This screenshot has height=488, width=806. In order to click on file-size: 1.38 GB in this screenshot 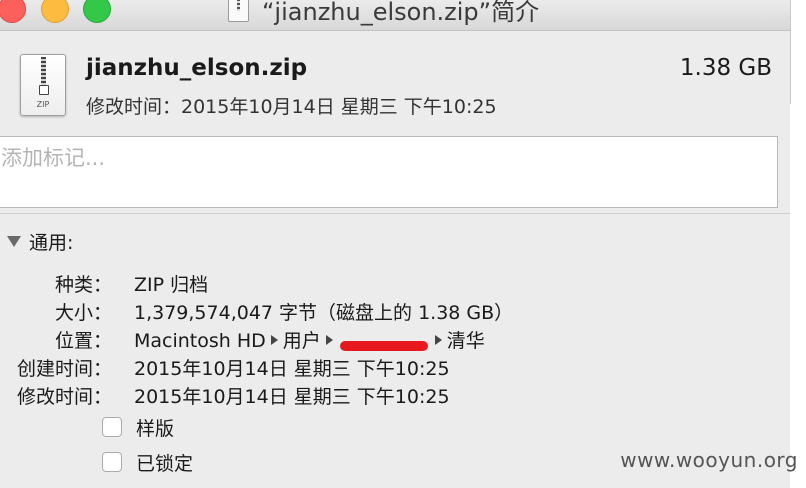, I will do `click(725, 68)`.